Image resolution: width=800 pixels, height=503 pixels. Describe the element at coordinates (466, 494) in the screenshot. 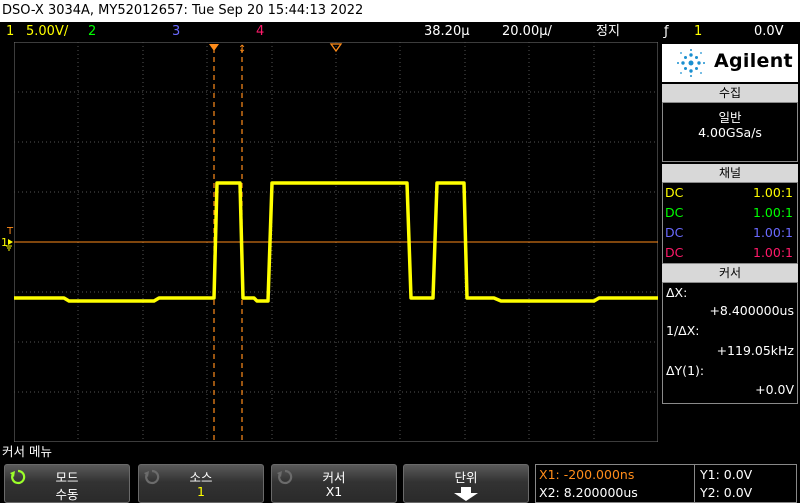

I see `submenu-arrow-icon` at that location.